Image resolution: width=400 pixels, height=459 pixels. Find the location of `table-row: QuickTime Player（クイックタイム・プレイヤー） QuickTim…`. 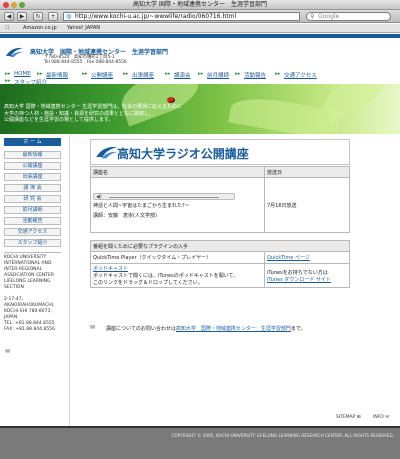

table-row: QuickTime Player（クイックタイム・プレイヤー） QuickTim… is located at coordinates (220, 257).